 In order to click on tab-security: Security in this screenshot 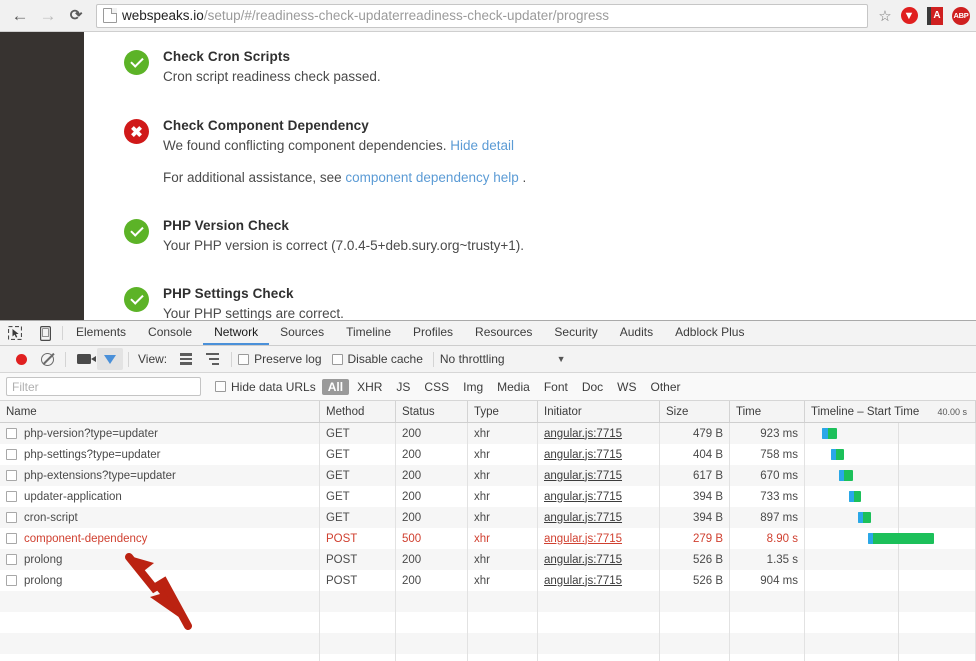, I will do `click(575, 333)`.